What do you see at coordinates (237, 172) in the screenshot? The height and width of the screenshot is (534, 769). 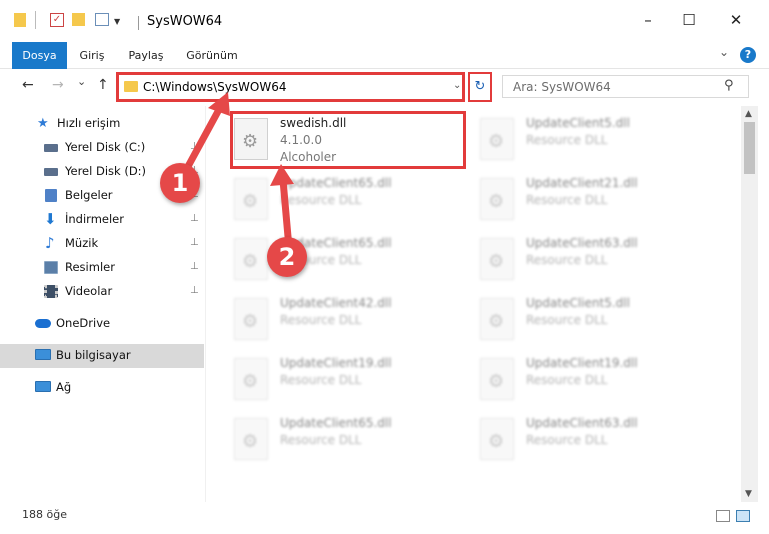 I see `annotation-arrows` at bounding box center [237, 172].